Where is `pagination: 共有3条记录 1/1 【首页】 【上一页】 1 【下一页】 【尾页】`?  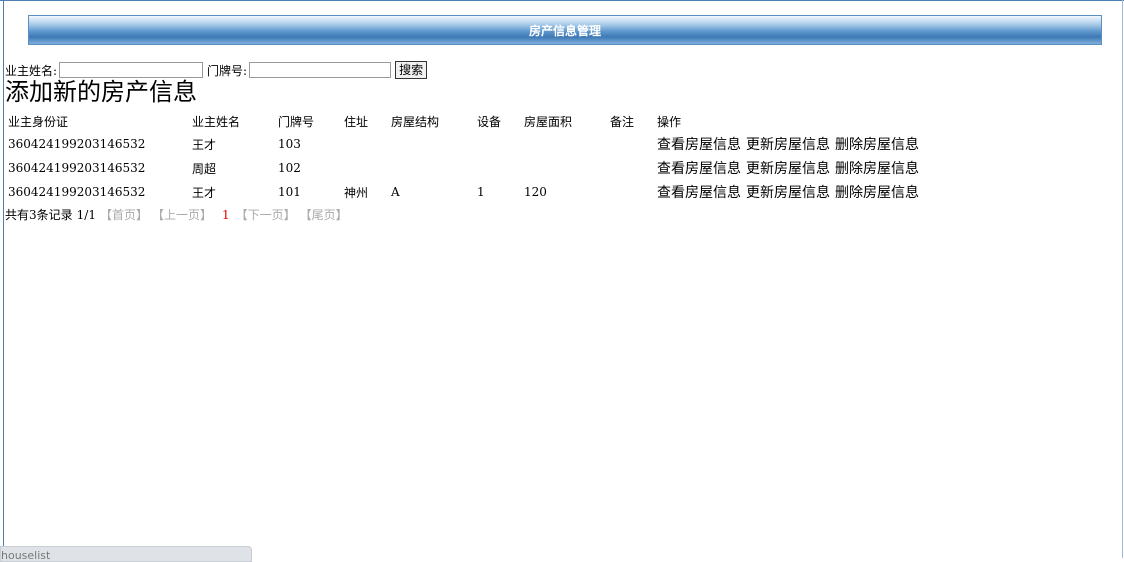
pagination: 共有3条记录 1/1 【首页】 【上一页】 1 【下一页】 【尾页】 is located at coordinates (178, 214).